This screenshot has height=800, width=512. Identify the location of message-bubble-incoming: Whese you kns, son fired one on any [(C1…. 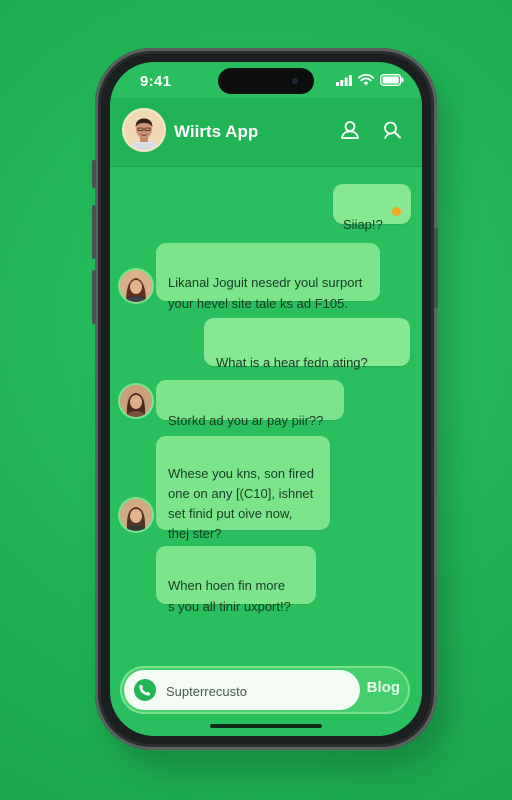
(243, 488).